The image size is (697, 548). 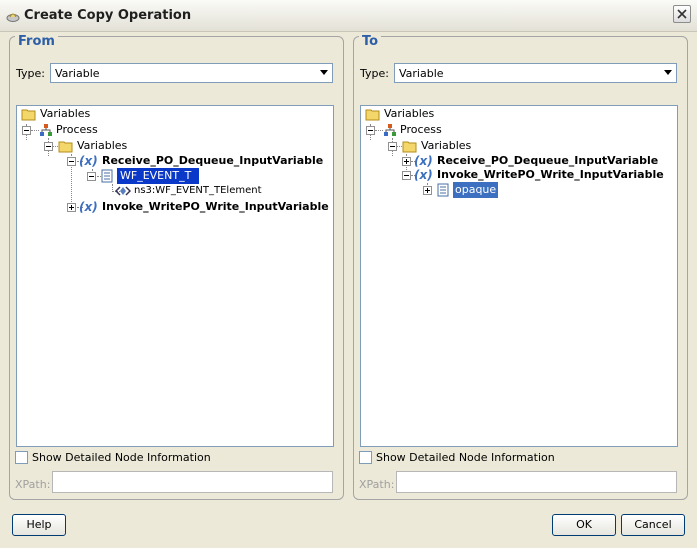 I want to click on to-type-value: Variable, so click(x=421, y=73).